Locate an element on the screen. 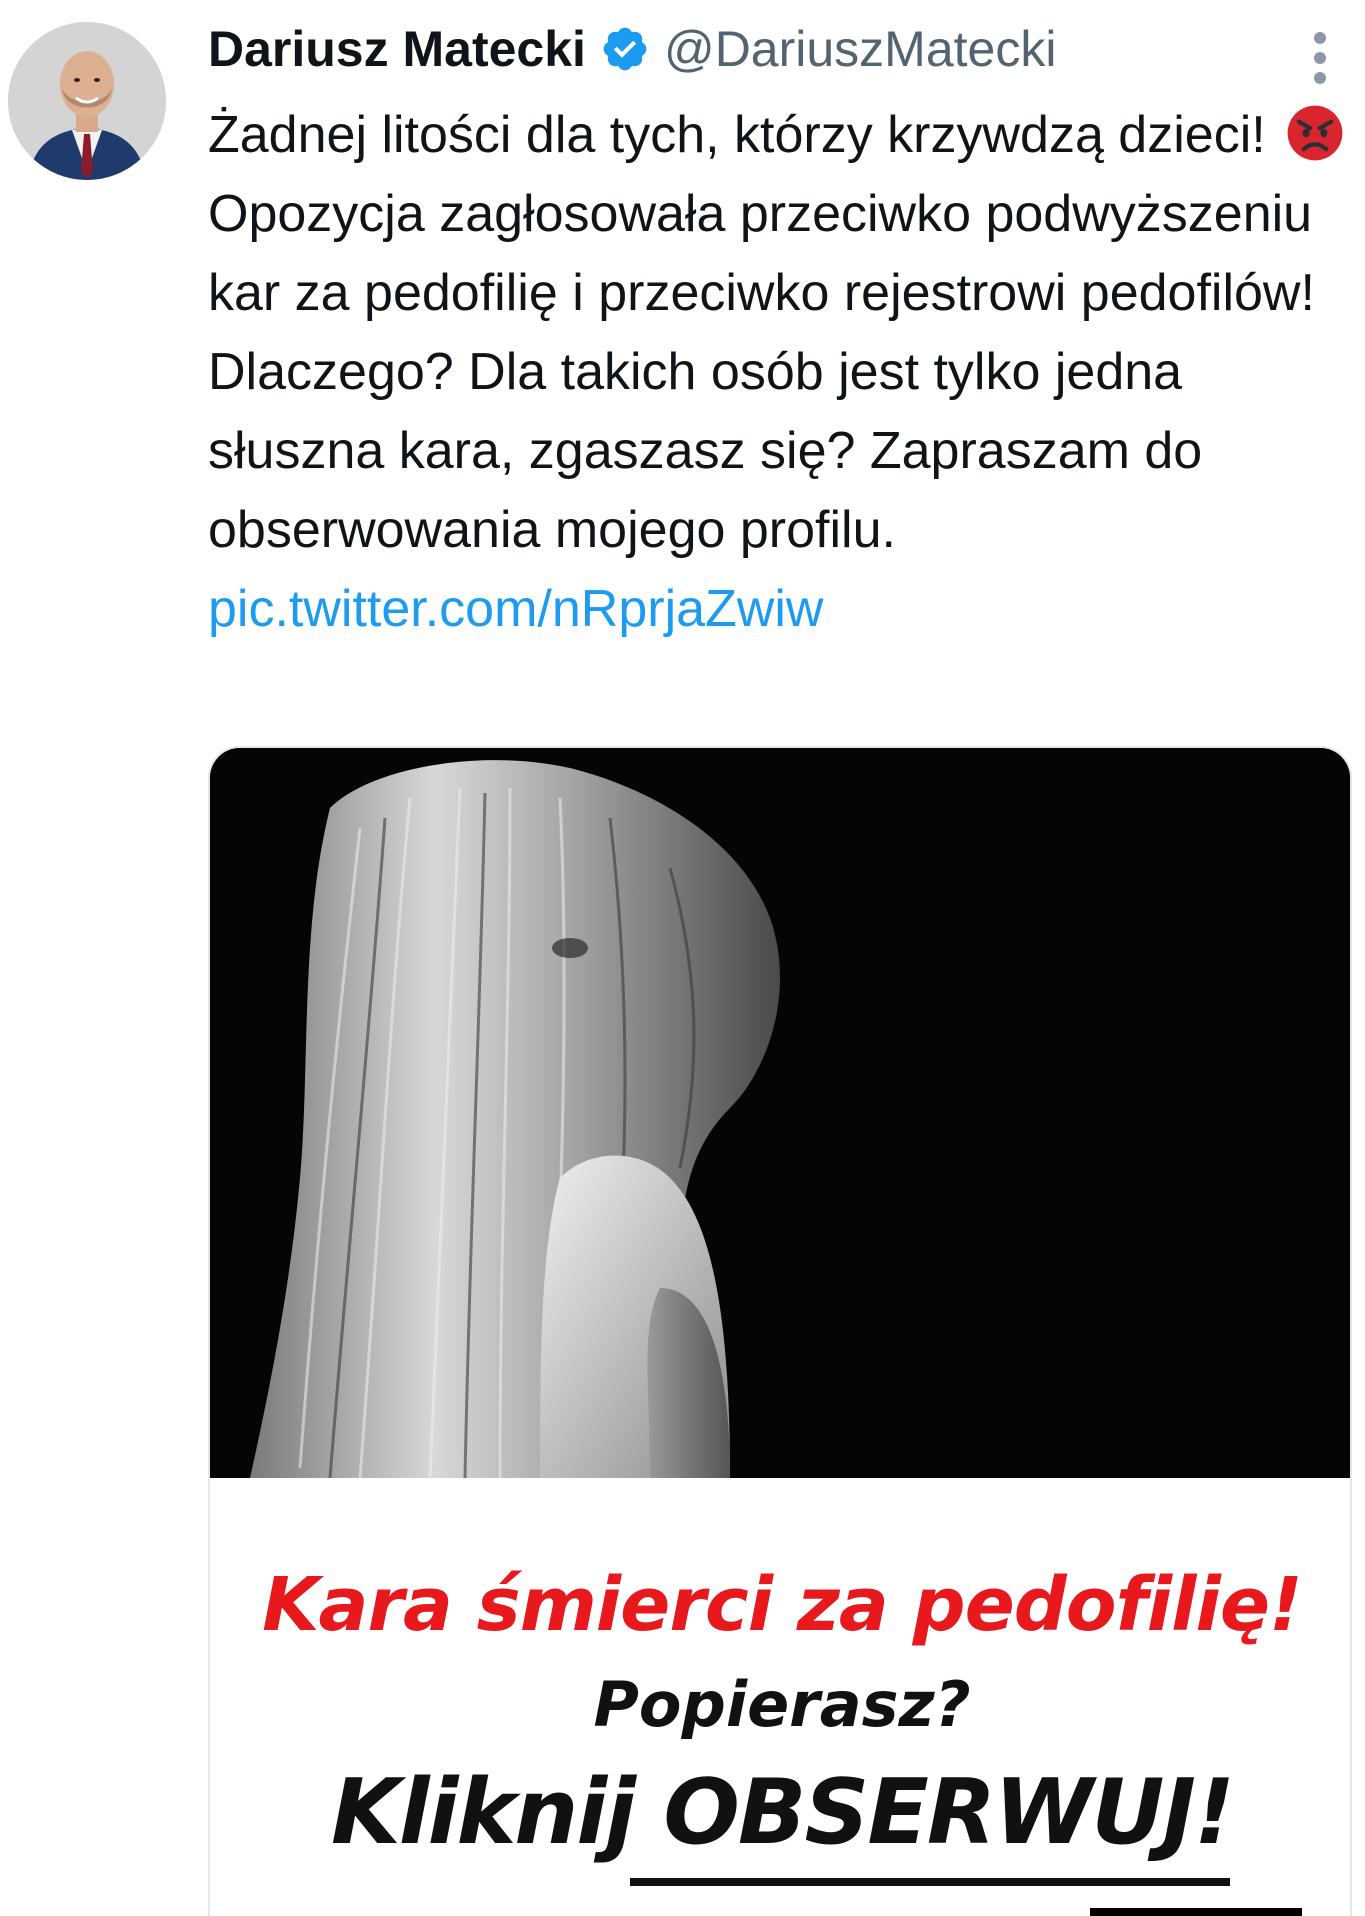 The image size is (1365, 1916). author-handle: @DariuszMatecki is located at coordinates (860, 49).